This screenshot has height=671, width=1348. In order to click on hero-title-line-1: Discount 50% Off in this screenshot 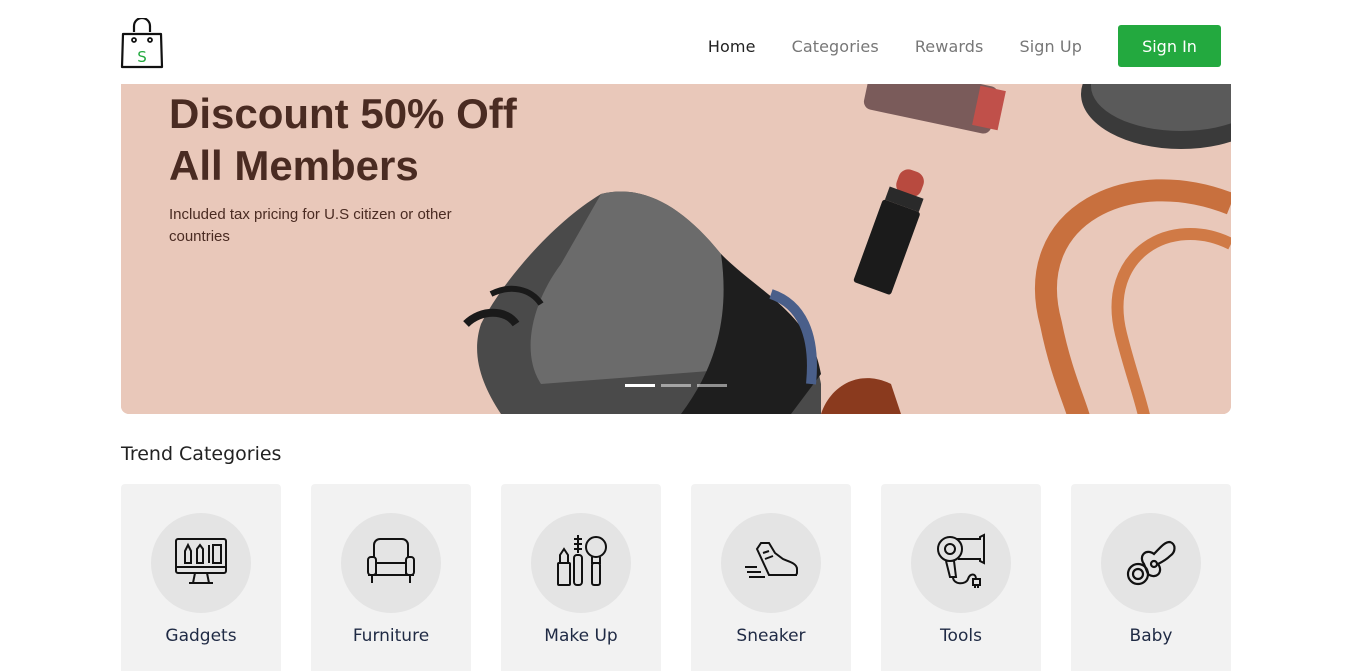, I will do `click(343, 113)`.